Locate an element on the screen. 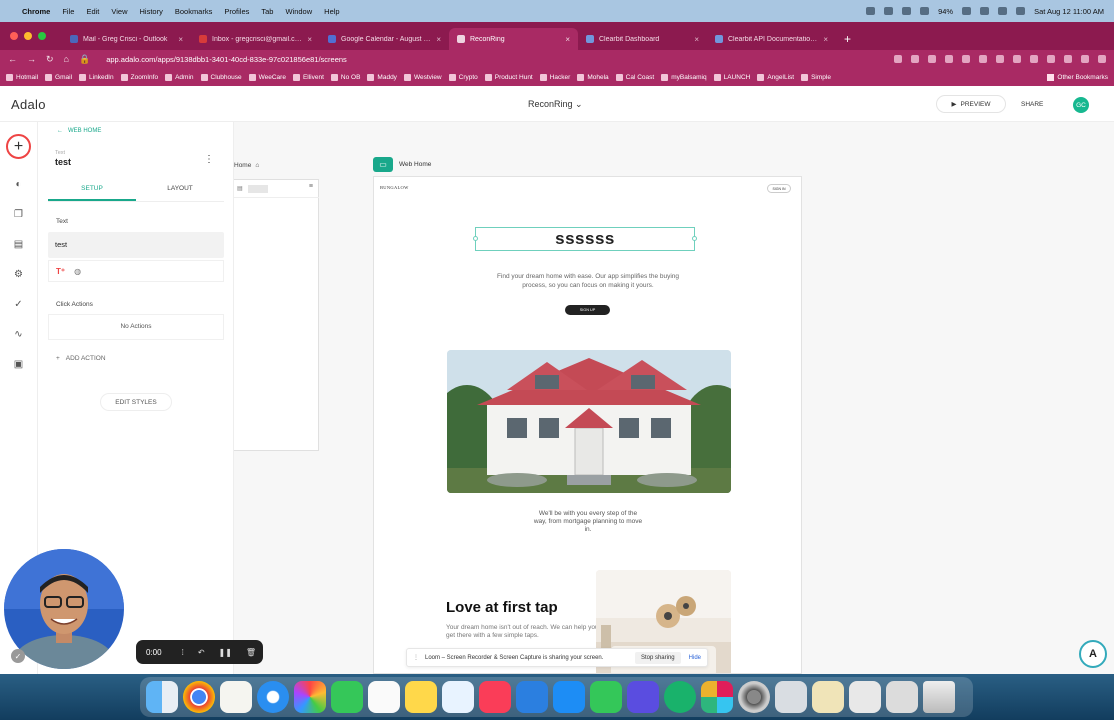 This screenshot has height=720, width=1114. preview-button: ▶ PREVIEW is located at coordinates (971, 104).